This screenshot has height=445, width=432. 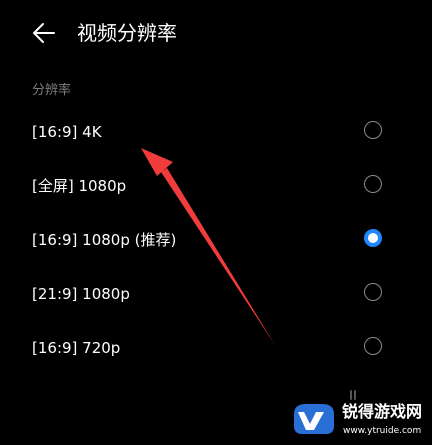 What do you see at coordinates (216, 294) in the screenshot?
I see `option-21-9-1080p: [21:9] 1080p` at bounding box center [216, 294].